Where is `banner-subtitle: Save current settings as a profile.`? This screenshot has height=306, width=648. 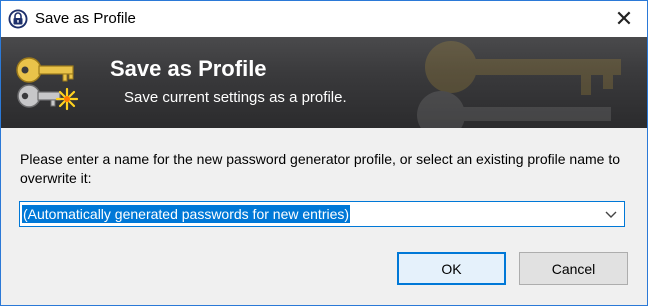 banner-subtitle: Save current settings as a profile. is located at coordinates (235, 97).